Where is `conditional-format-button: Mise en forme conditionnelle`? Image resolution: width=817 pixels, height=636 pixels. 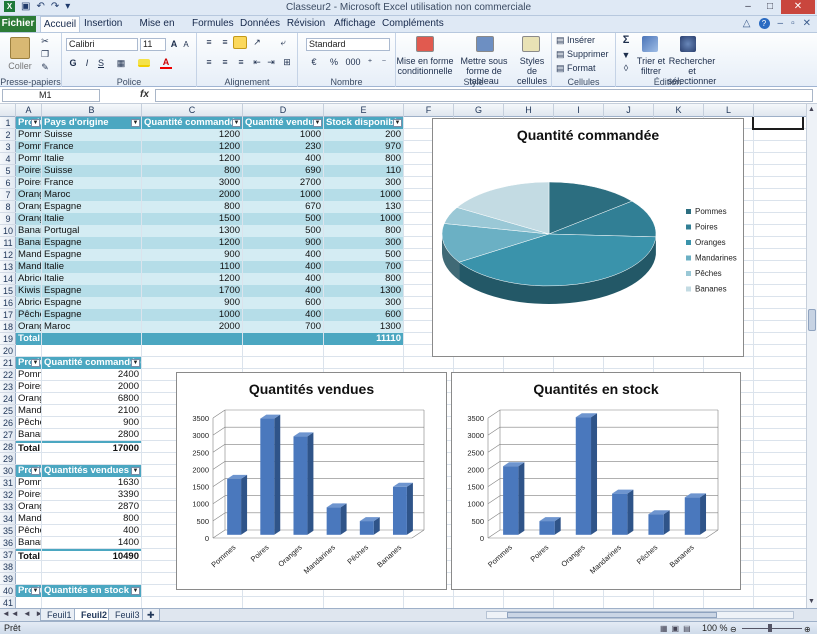
conditional-format-button: Mise en forme conditionnelle is located at coordinates (425, 66).